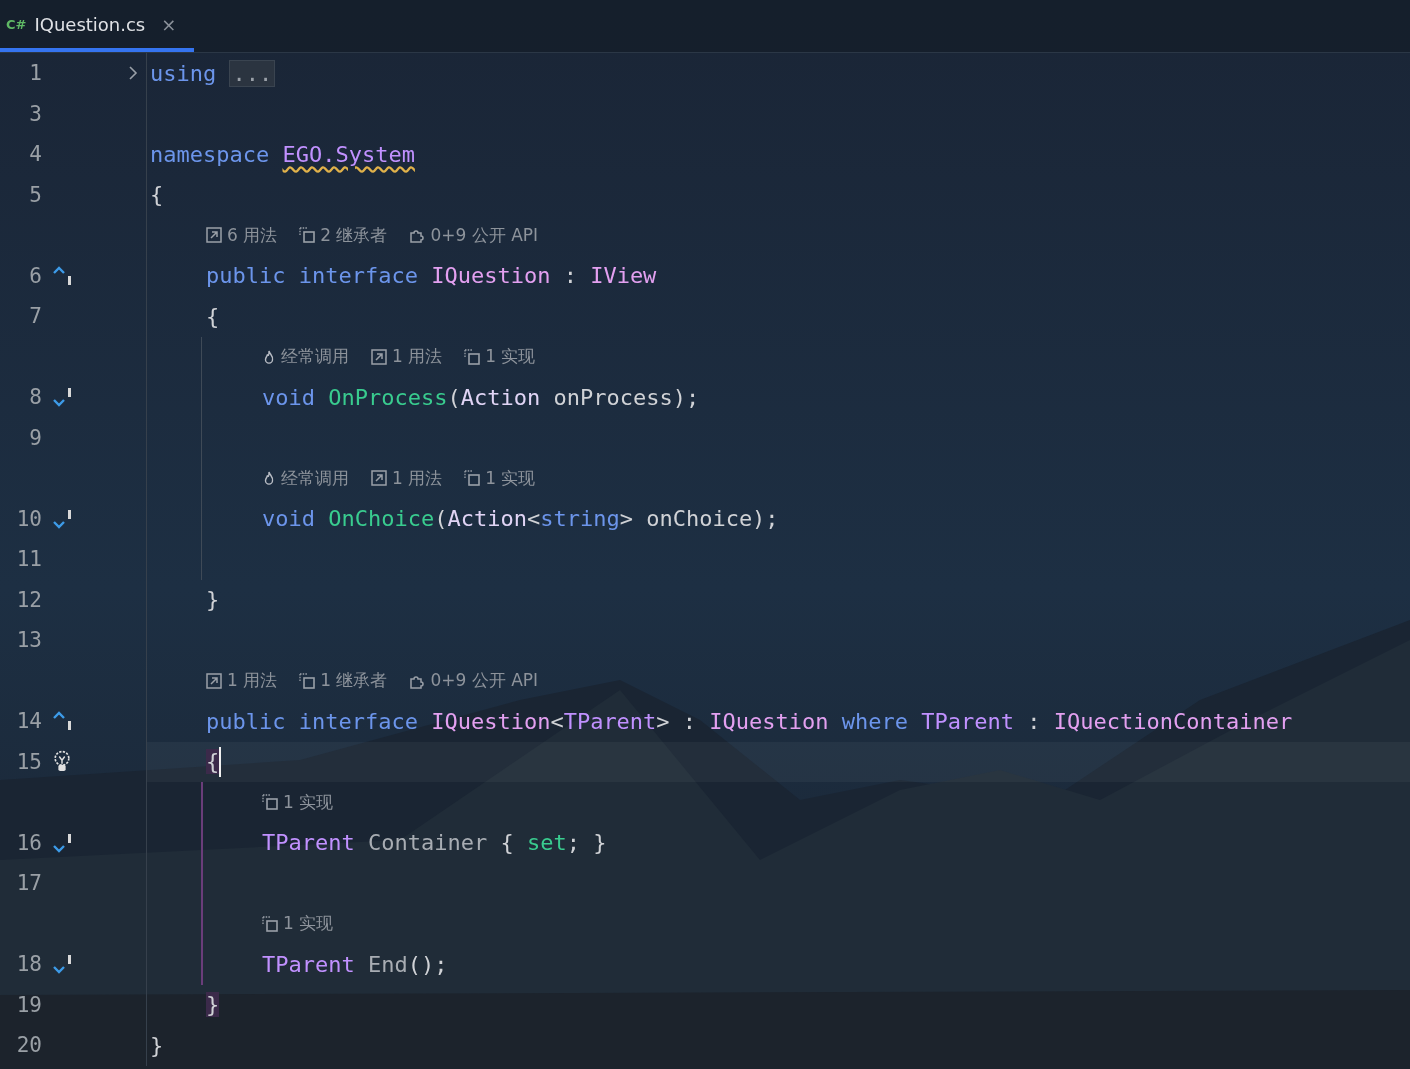  What do you see at coordinates (29, 842) in the screenshot?
I see `line-number: 16` at bounding box center [29, 842].